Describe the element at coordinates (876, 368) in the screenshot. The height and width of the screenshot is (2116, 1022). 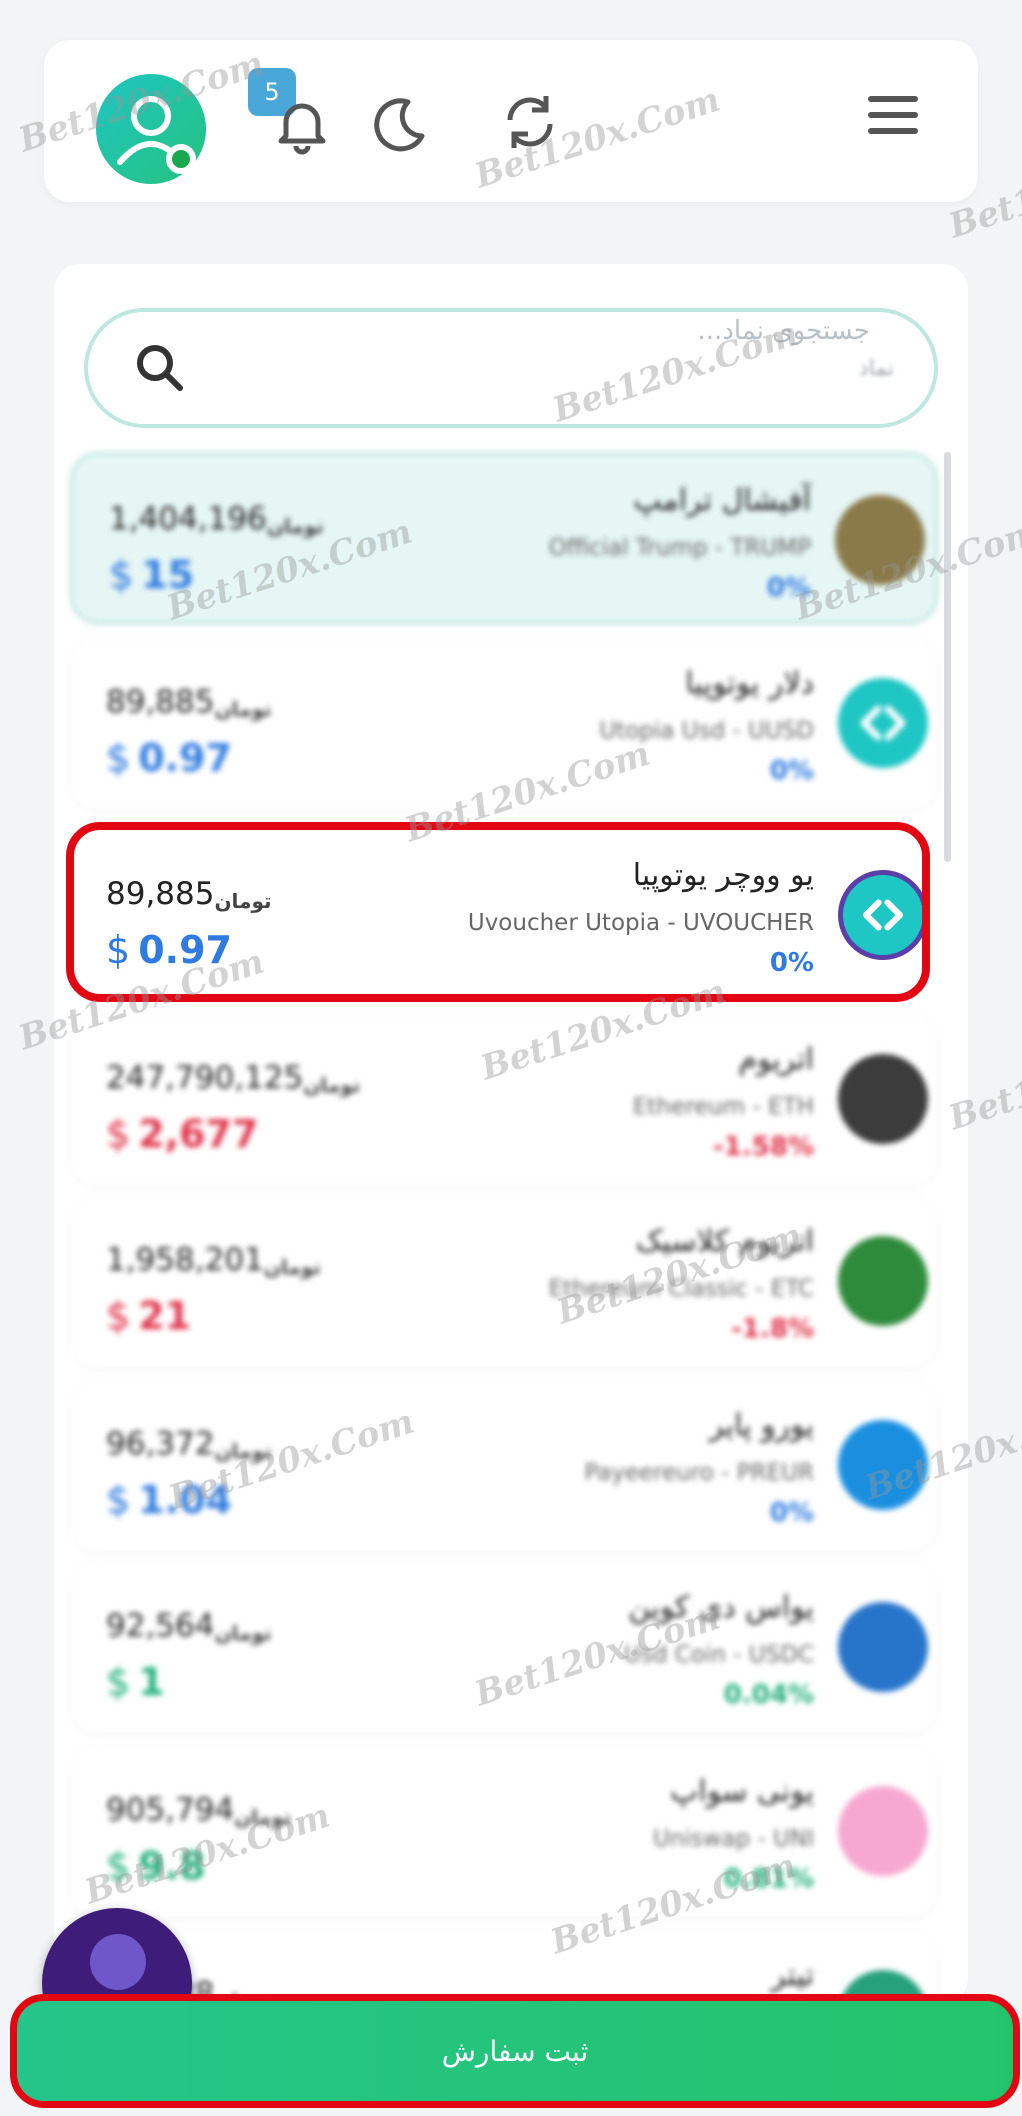
I see `search-prefix: نماد` at that location.